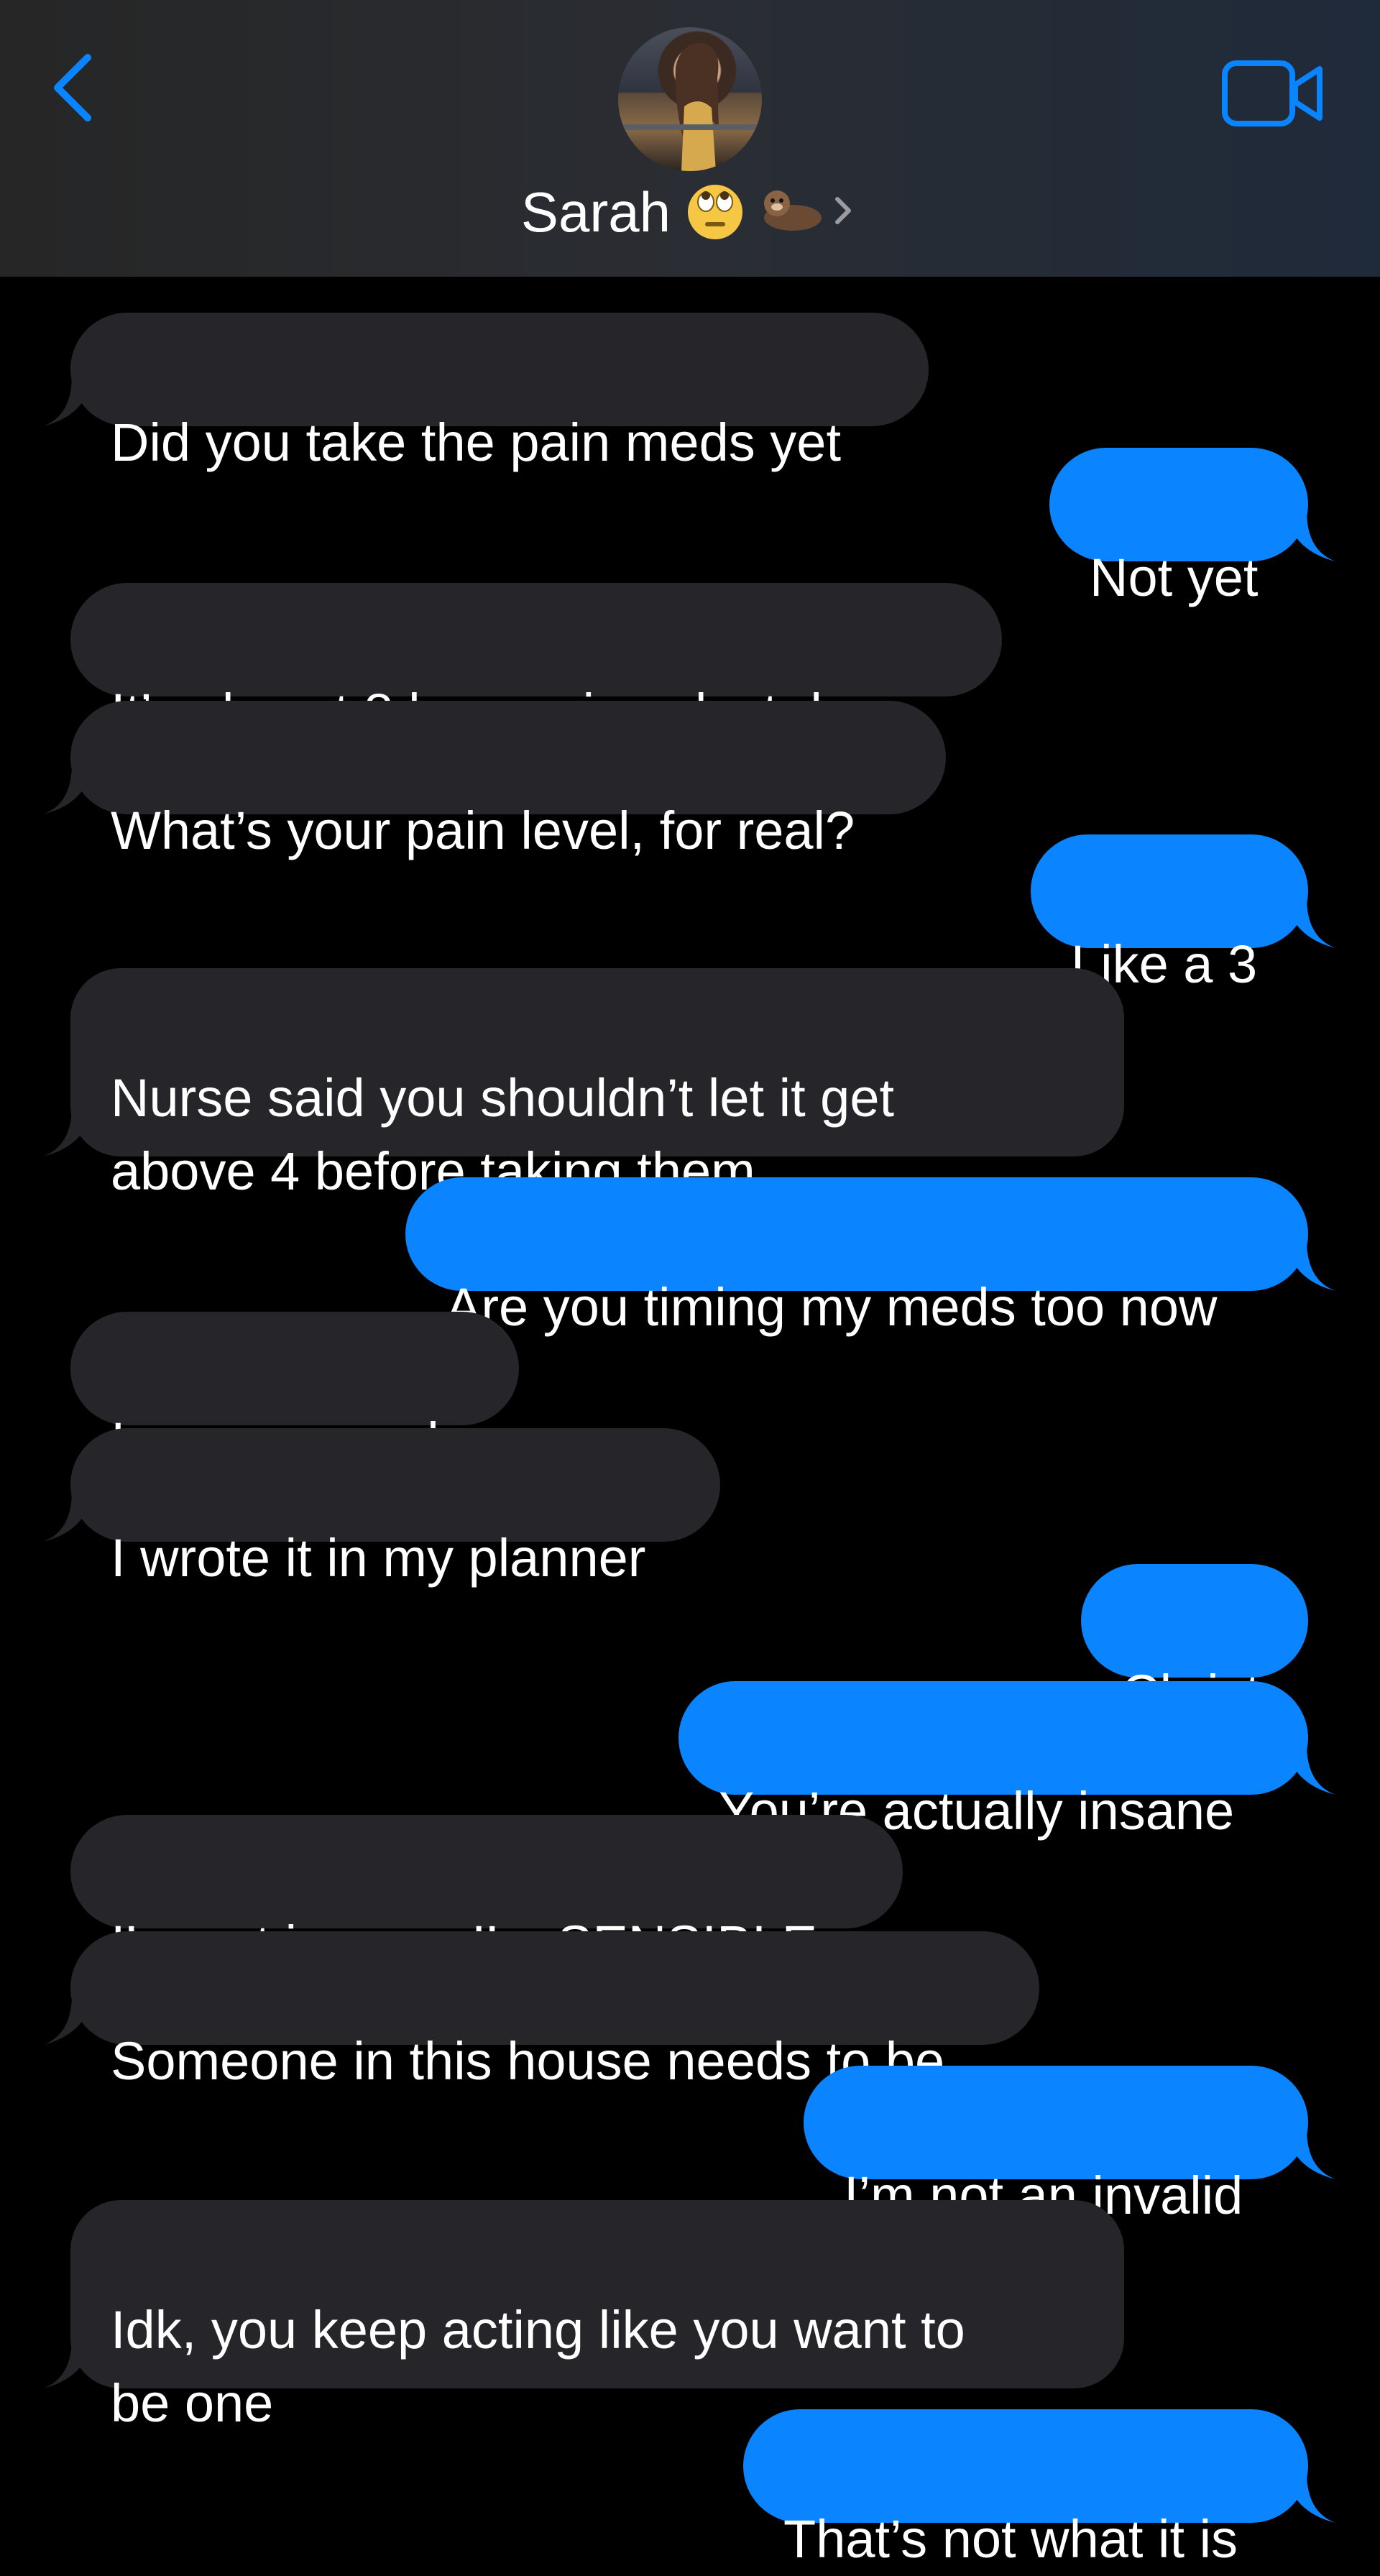  I want to click on message-bubble-incoming: Did you take the pain meds yet, so click(486, 392).